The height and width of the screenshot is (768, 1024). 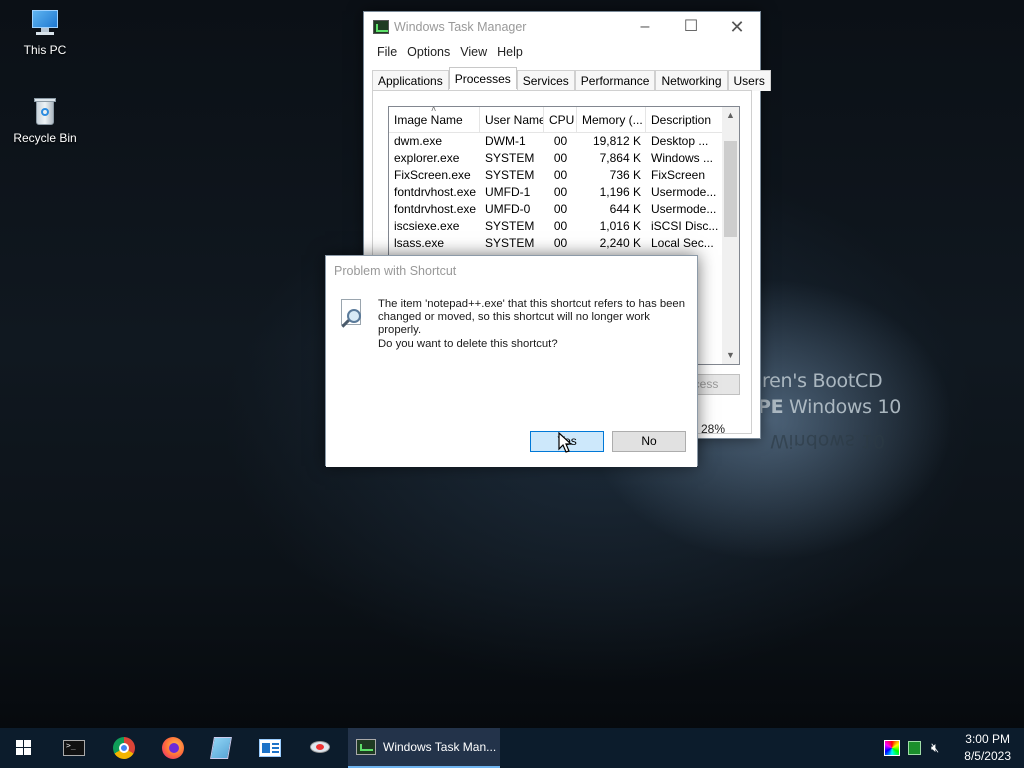 I want to click on table-row: FixScreen.exe SYSTEM 00 736 K FixScreen, so click(x=564, y=175).